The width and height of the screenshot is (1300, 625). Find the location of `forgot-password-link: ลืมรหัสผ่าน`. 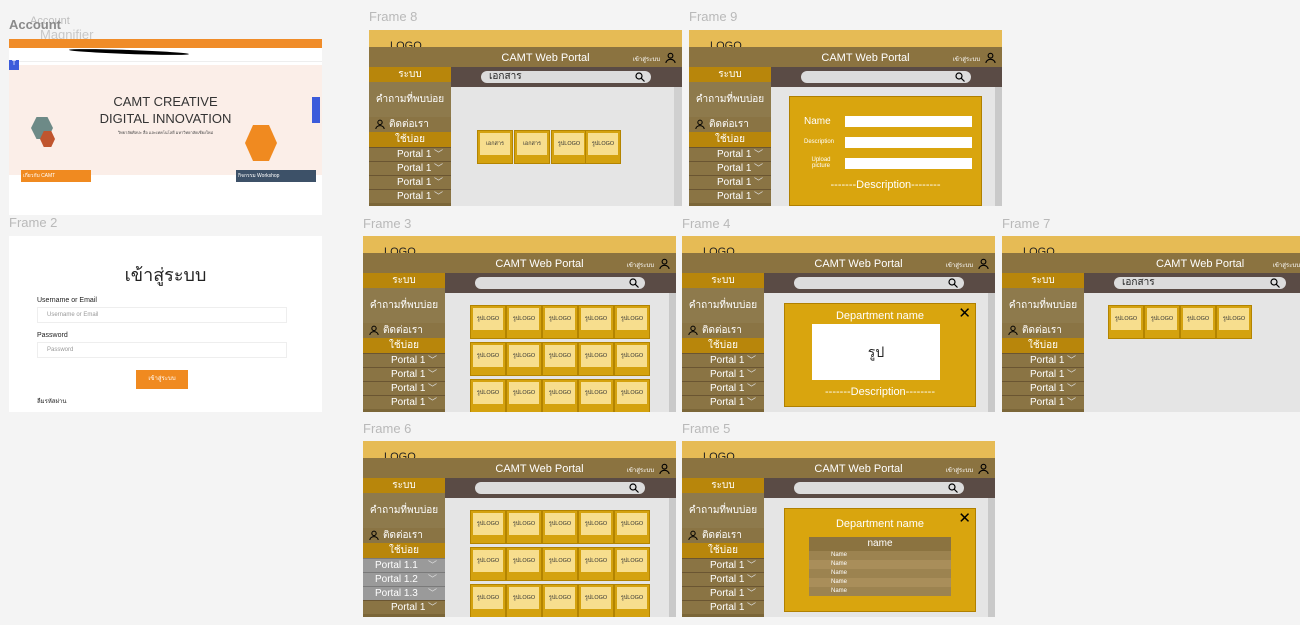

forgot-password-link: ลืมรหัสผ่าน is located at coordinates (51, 401).